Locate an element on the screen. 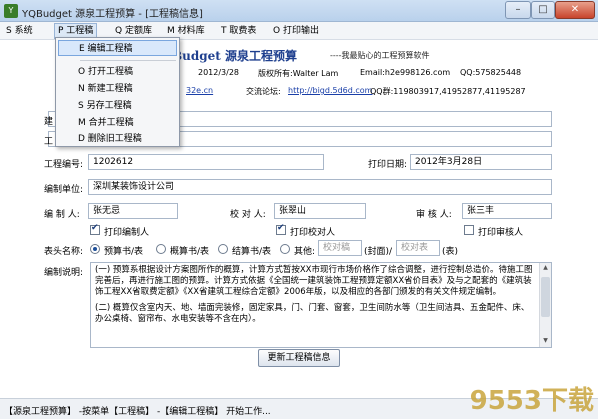  banner-product-name: Budget 源泉工程预算 is located at coordinates (235, 56).